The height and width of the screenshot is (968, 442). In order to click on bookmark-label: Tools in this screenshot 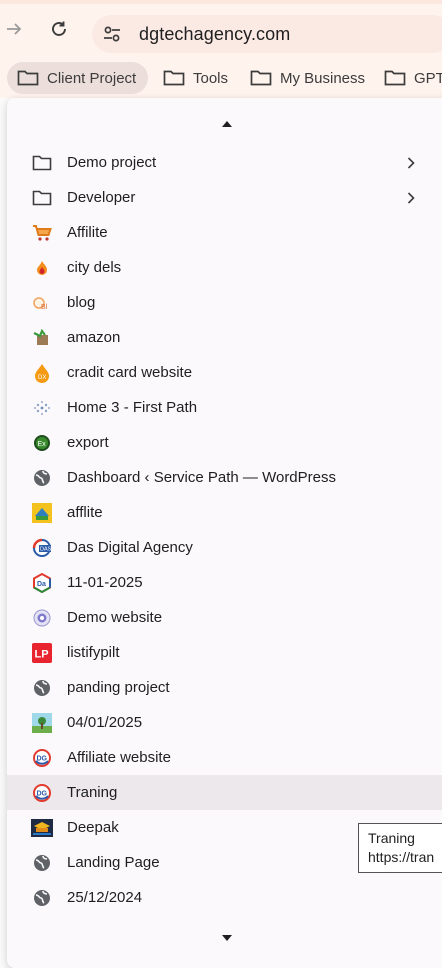, I will do `click(211, 78)`.